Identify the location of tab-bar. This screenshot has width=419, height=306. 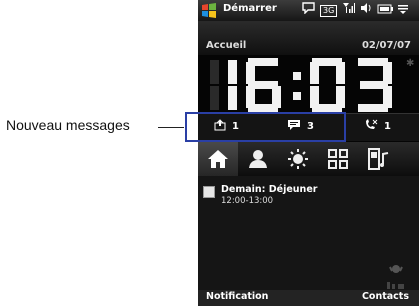
(308, 159).